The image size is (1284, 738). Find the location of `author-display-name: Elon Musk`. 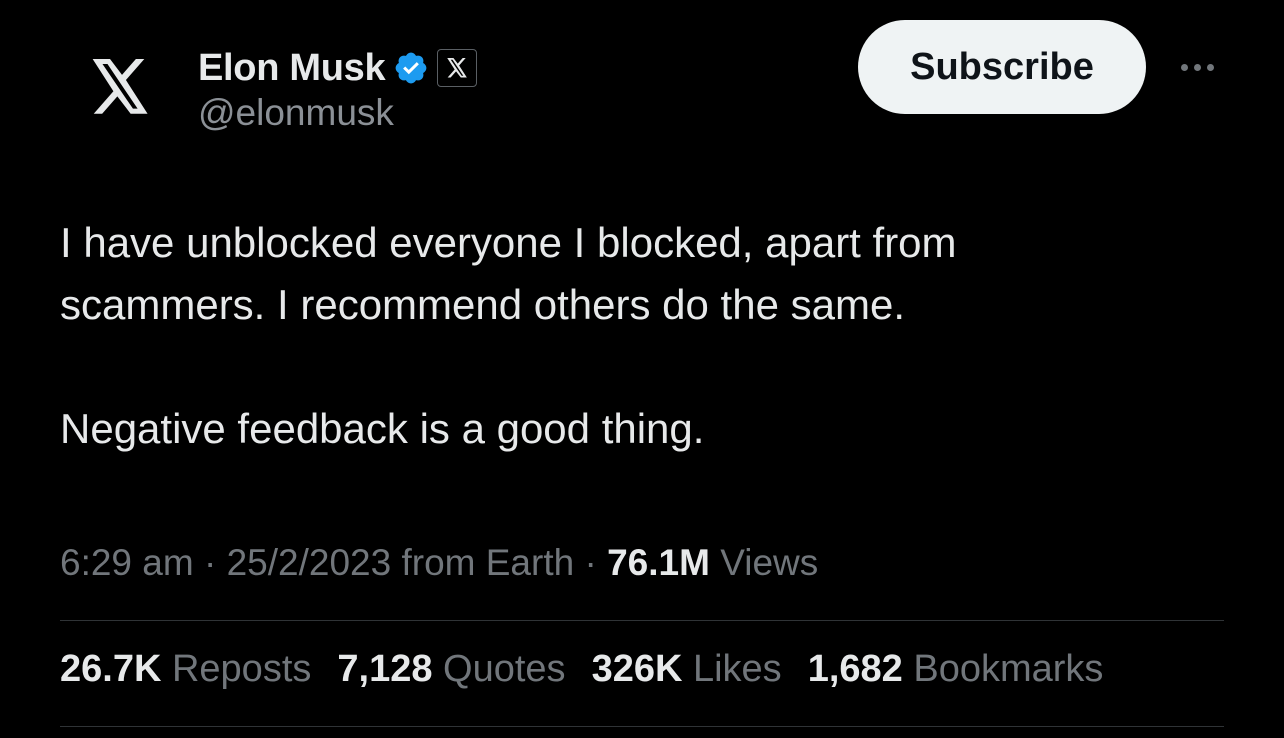

author-display-name: Elon Musk is located at coordinates (292, 68).